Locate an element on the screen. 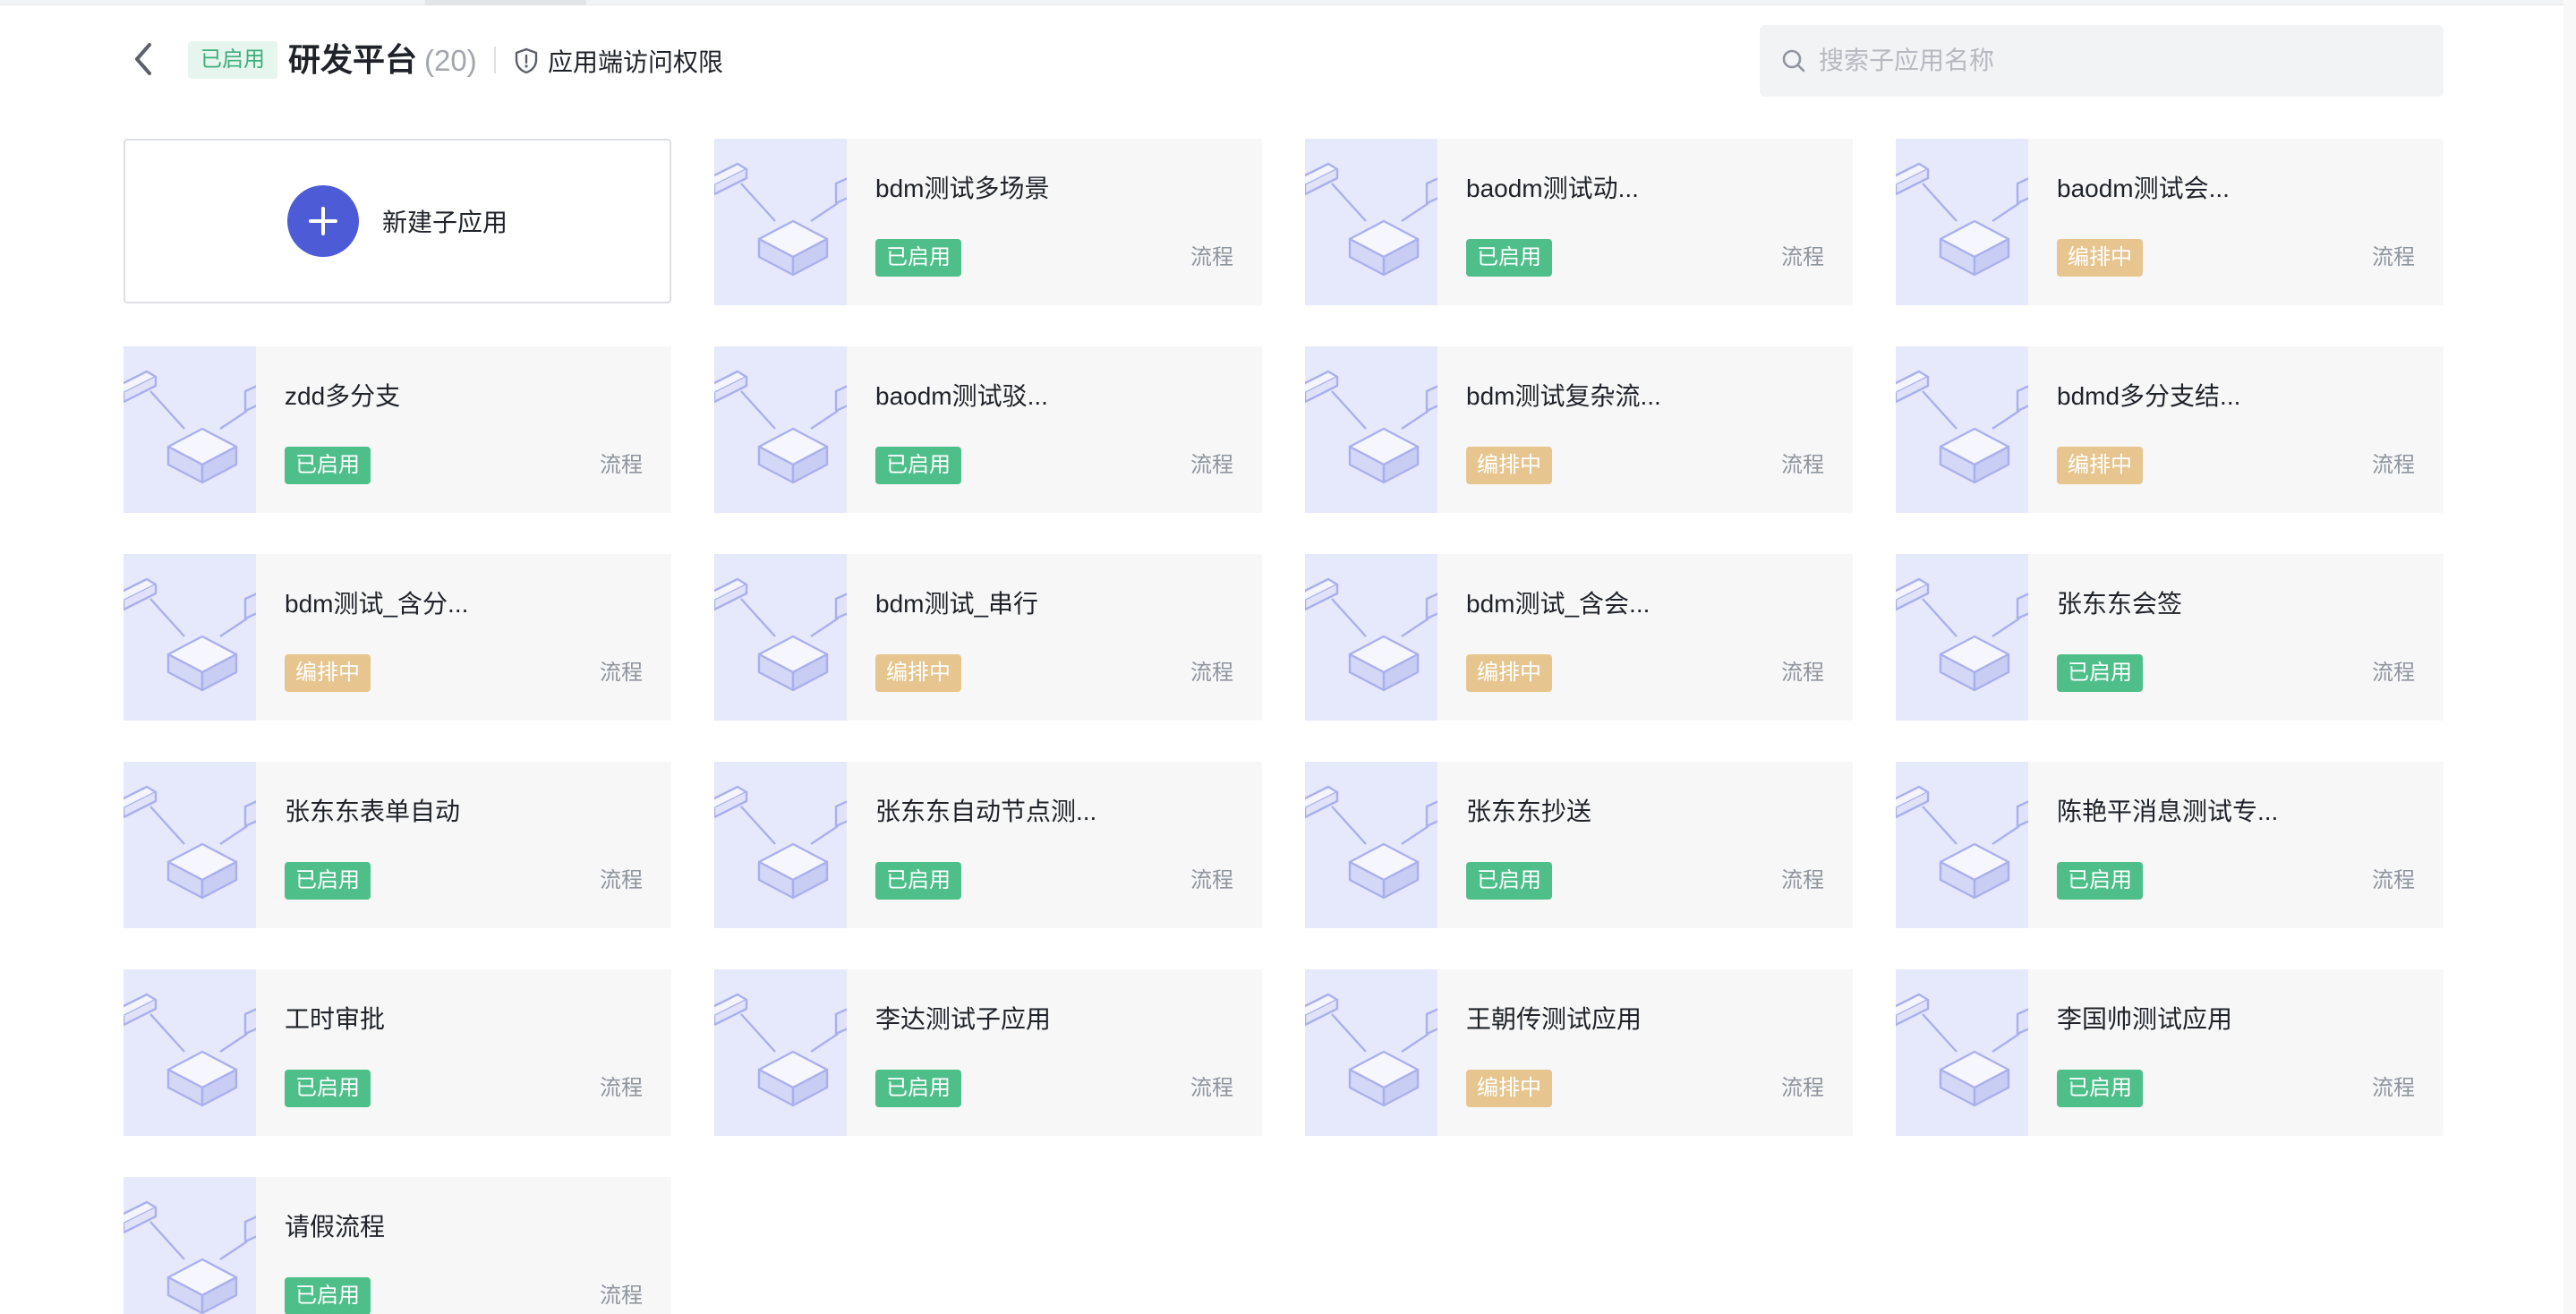  back-button is located at coordinates (143, 59).